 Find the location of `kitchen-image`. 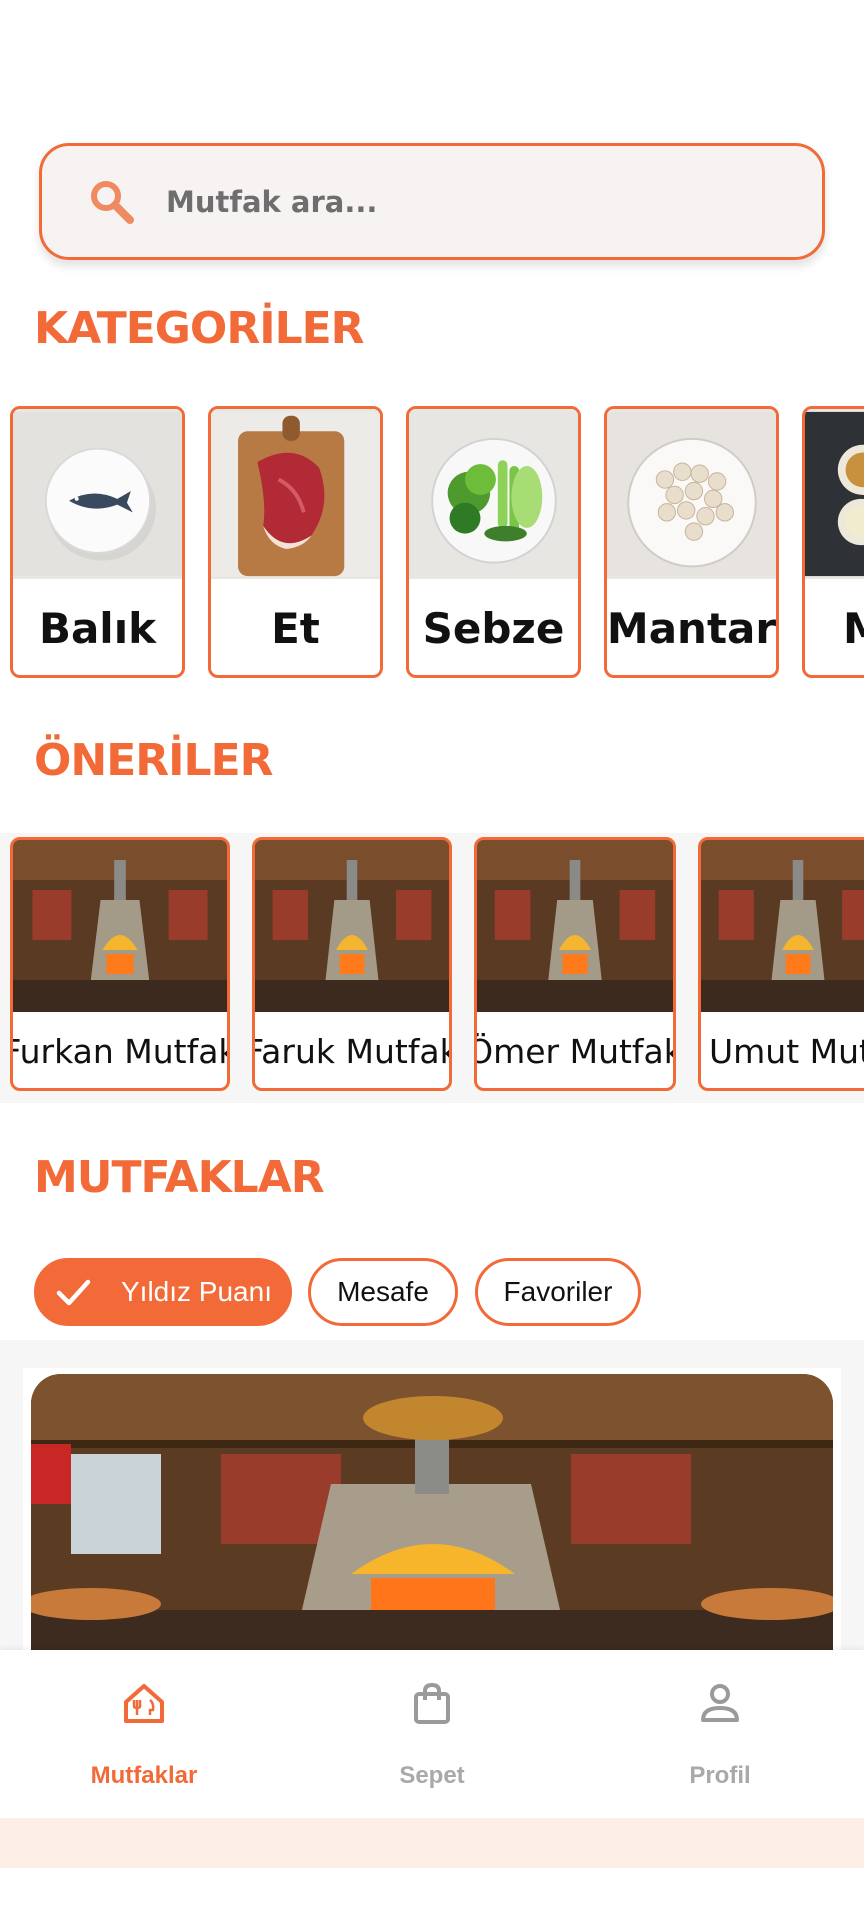

kitchen-image is located at coordinates (432, 1513).